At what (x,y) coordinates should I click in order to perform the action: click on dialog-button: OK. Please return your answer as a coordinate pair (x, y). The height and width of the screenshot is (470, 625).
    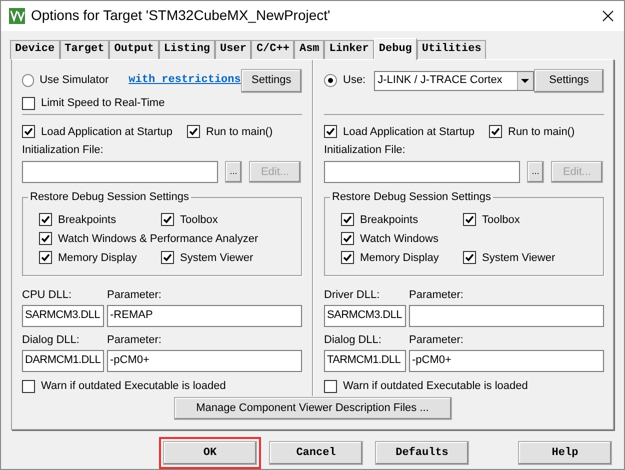
    Looking at the image, I should click on (210, 453).